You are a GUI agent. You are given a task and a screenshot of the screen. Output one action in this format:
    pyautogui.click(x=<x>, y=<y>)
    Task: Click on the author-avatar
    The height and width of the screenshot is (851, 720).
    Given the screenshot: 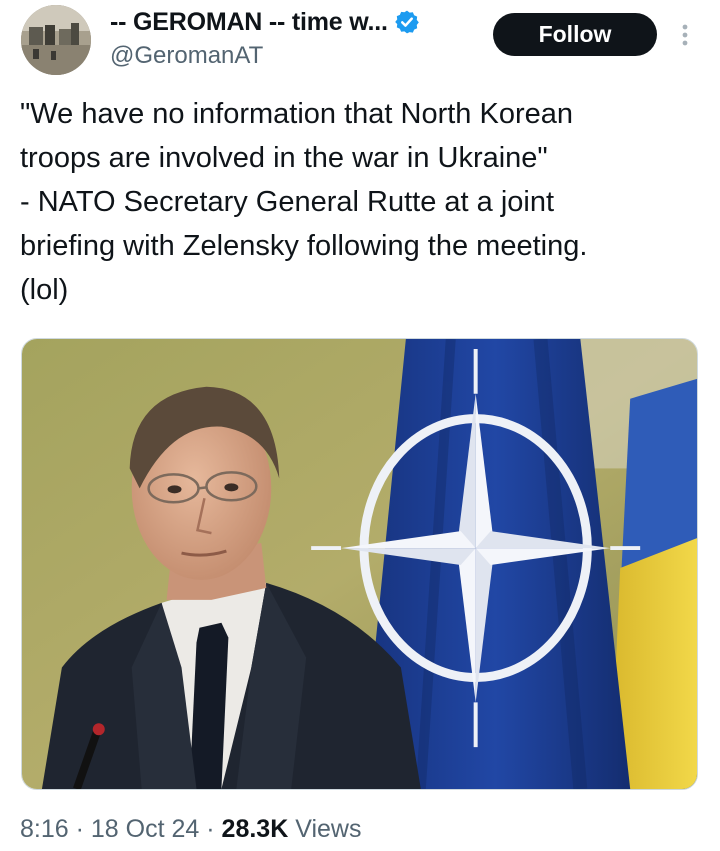 What is the action you would take?
    pyautogui.click(x=56, y=40)
    